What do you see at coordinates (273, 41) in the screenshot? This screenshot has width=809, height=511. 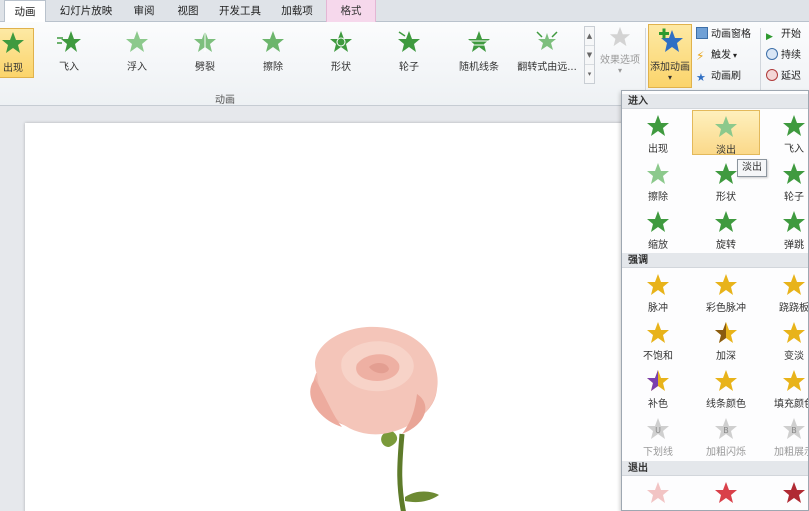 I see `star-wipe-icon` at bounding box center [273, 41].